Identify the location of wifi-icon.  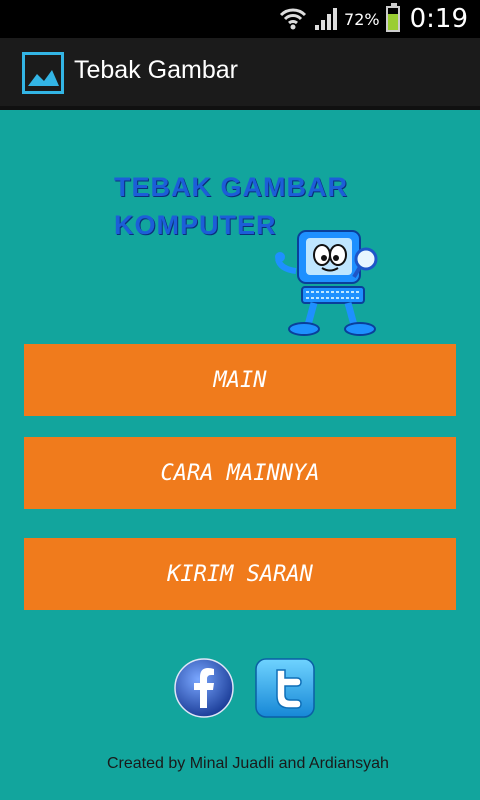
(293, 19).